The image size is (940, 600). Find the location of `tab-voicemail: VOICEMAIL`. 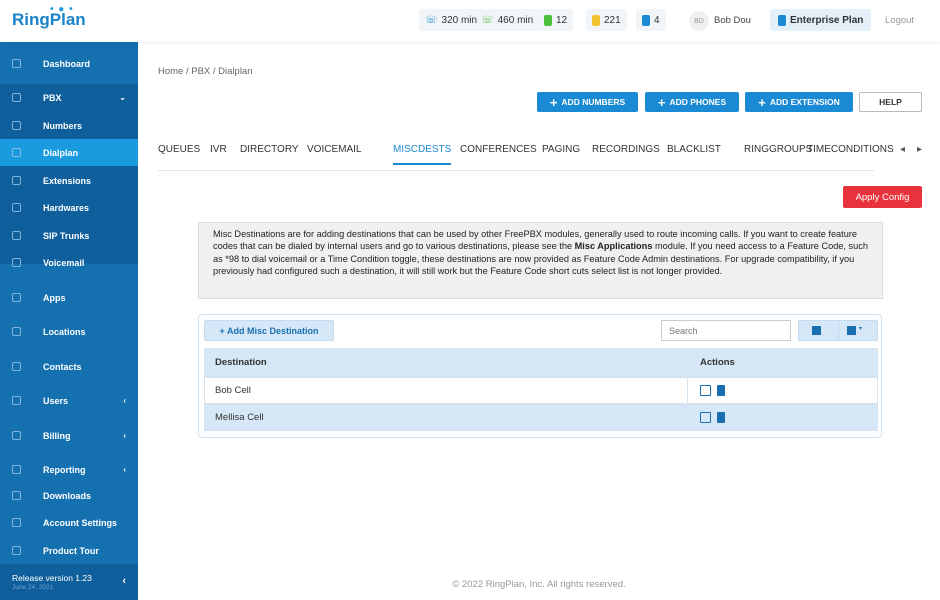

tab-voicemail: VOICEMAIL is located at coordinates (334, 149).